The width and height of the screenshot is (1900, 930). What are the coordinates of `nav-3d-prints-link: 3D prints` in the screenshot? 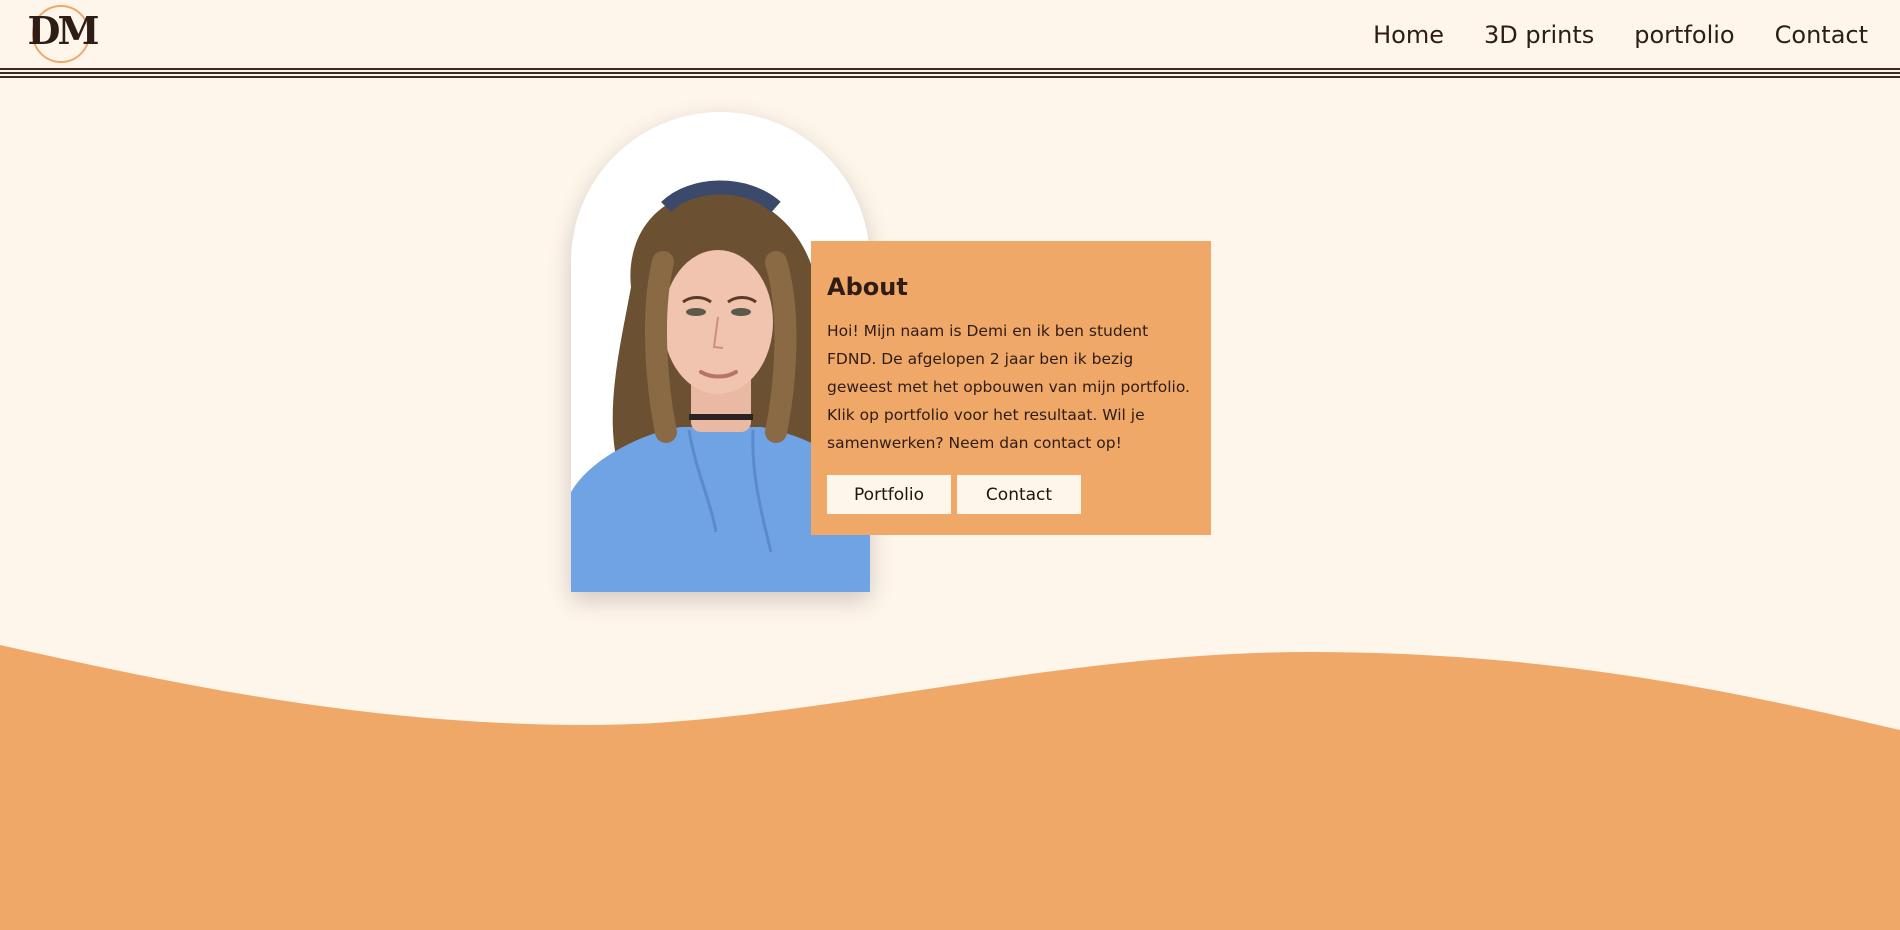 It's located at (1539, 35).